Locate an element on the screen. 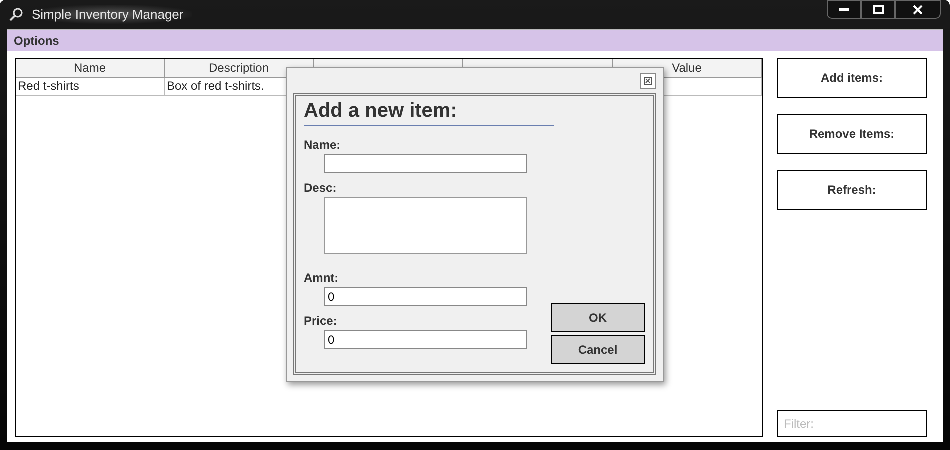 The width and height of the screenshot is (950, 450). search-icon is located at coordinates (16, 14).